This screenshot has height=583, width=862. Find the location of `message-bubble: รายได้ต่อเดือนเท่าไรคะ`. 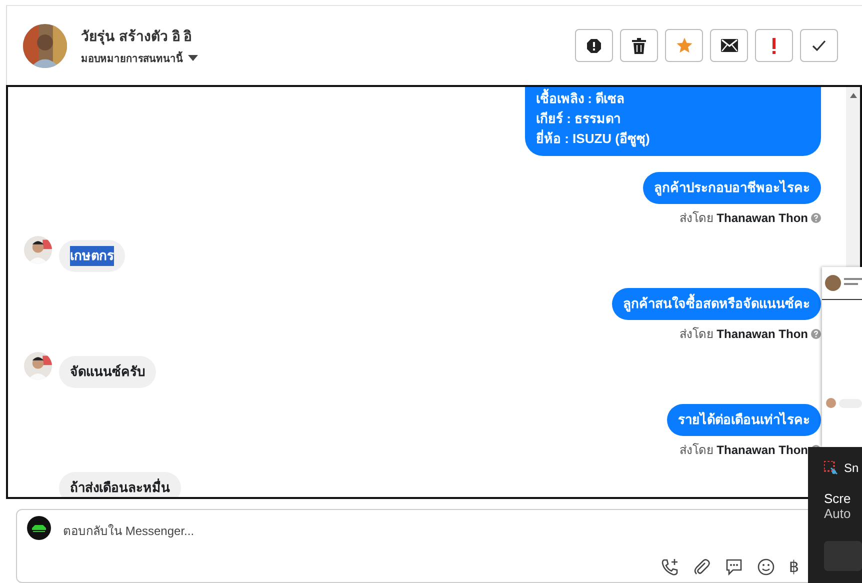

message-bubble: รายได้ต่อเดือนเท่าไรคะ is located at coordinates (744, 420).